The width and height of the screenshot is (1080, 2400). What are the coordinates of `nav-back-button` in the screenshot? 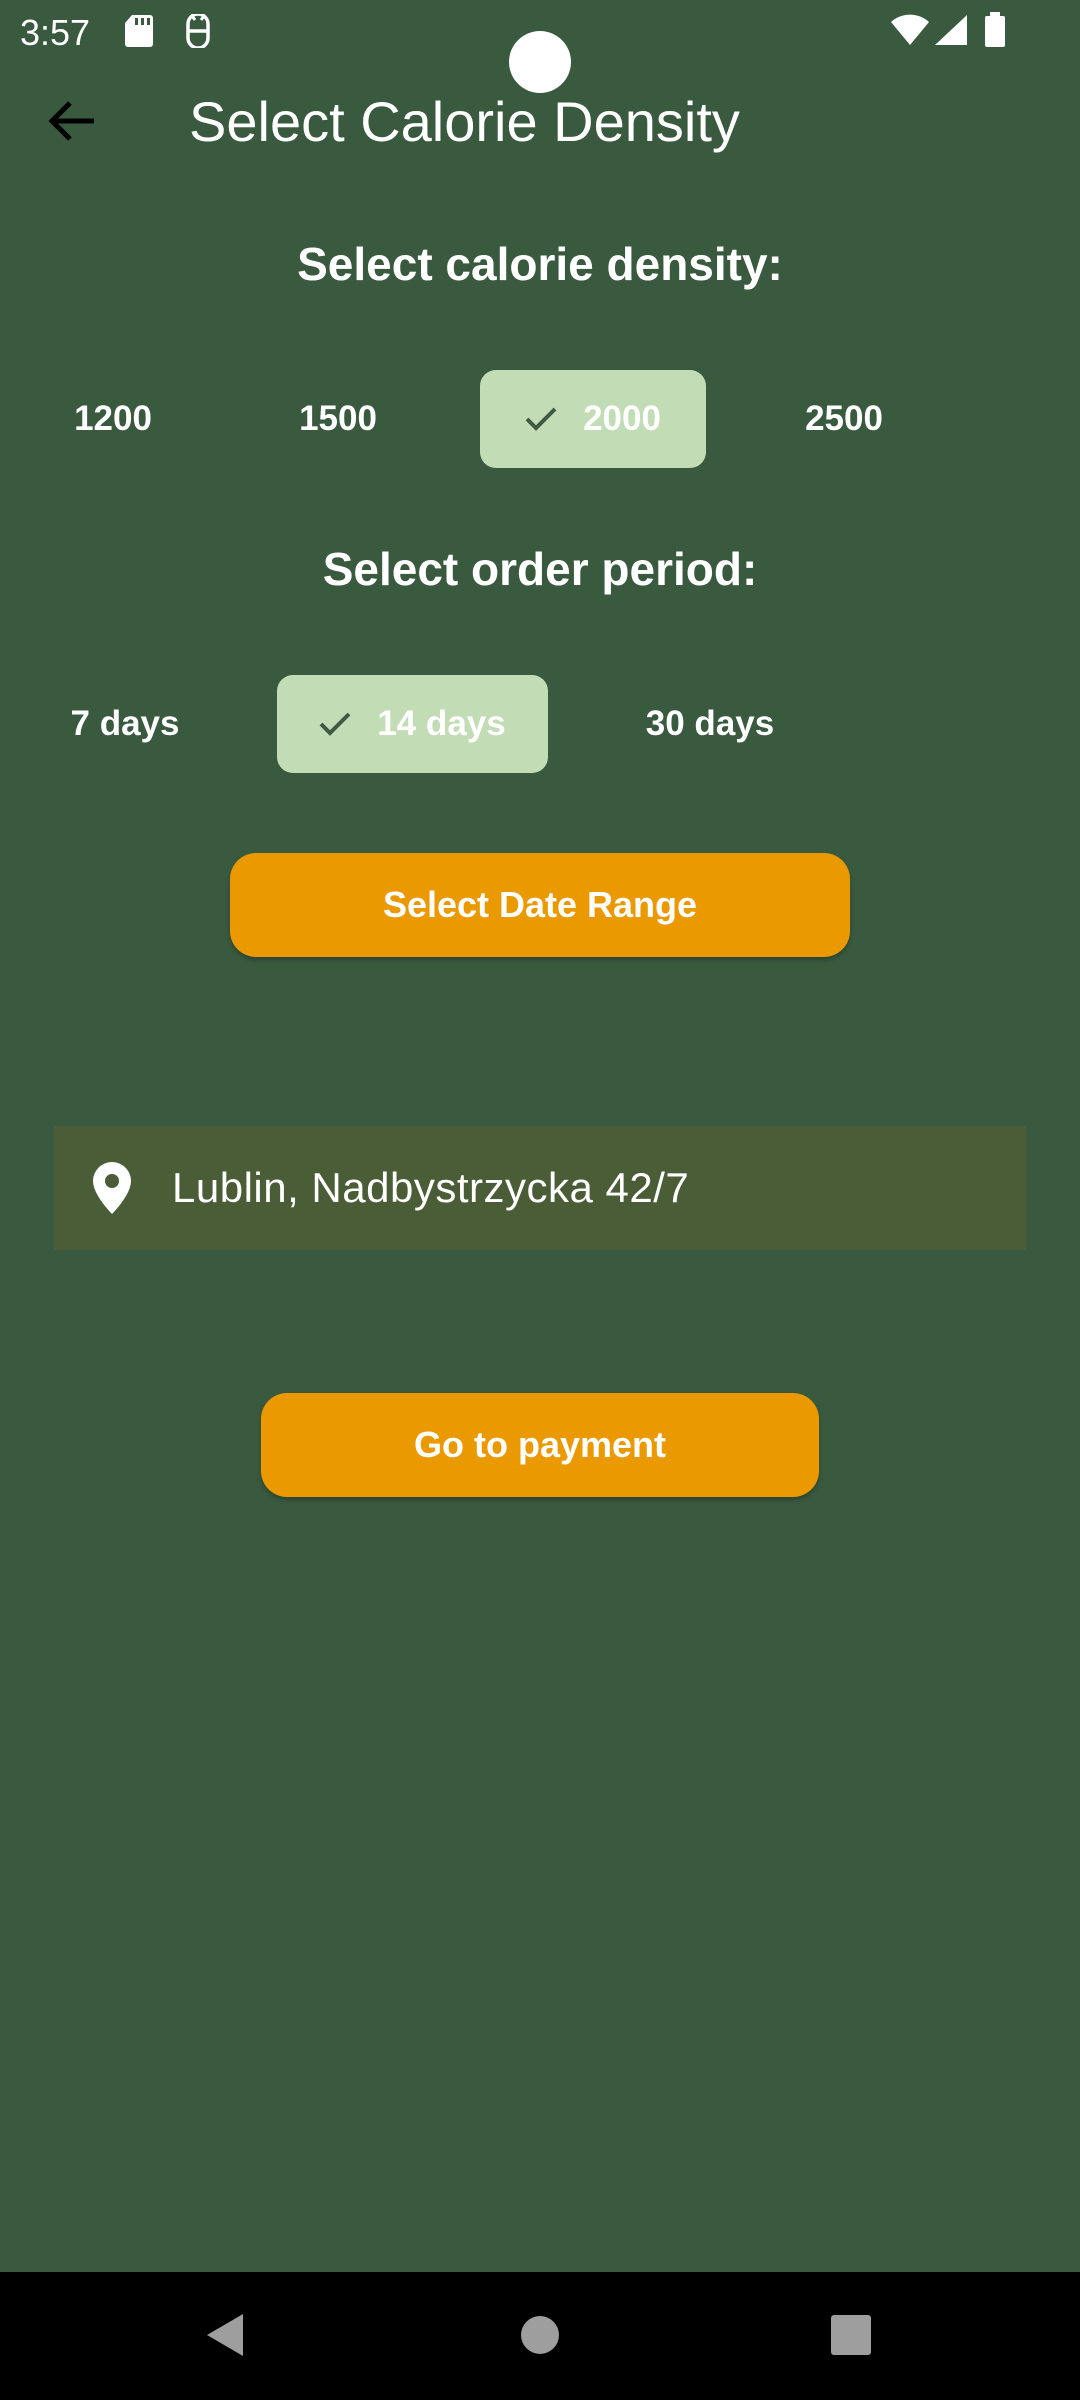 It's located at (225, 2337).